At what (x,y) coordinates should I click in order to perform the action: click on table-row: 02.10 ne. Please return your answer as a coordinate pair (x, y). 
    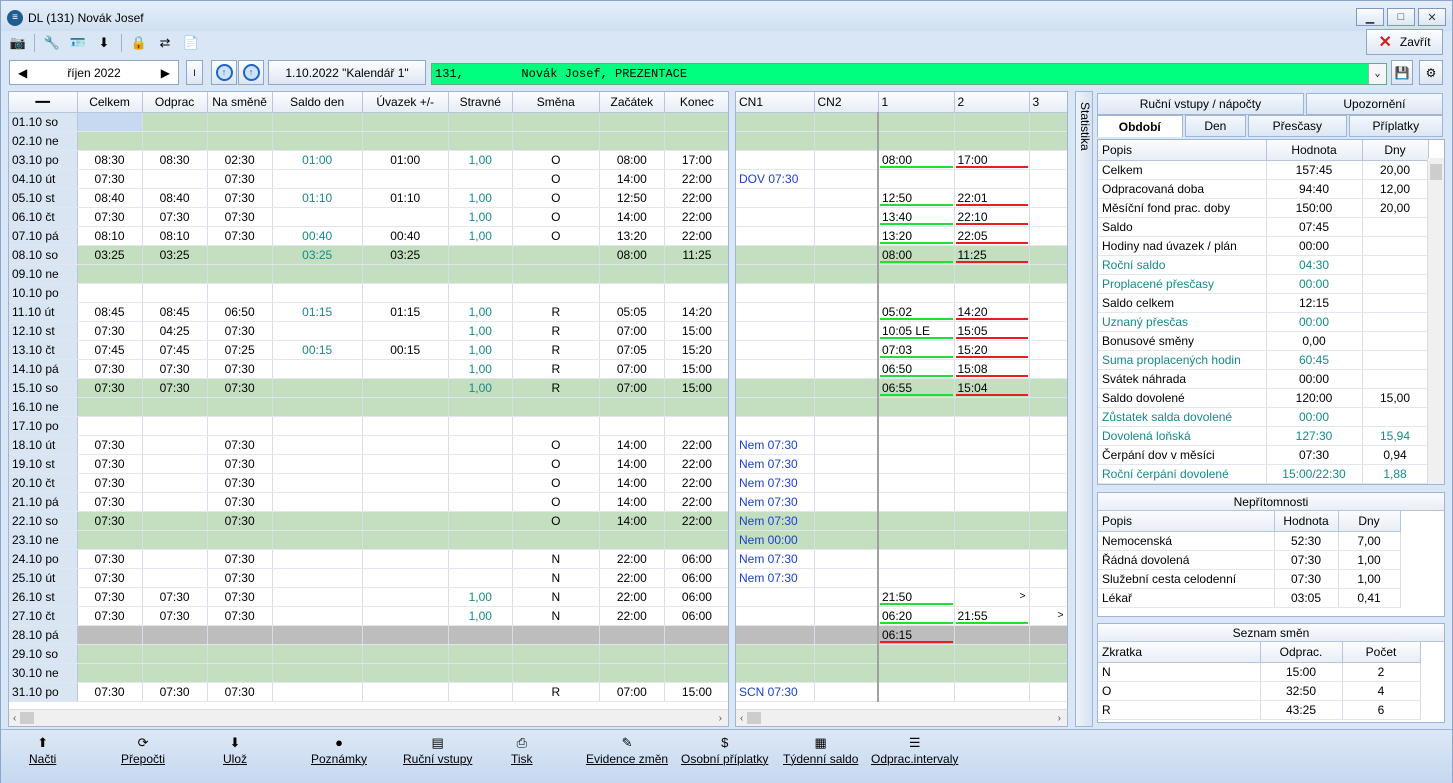
    Looking at the image, I should click on (368, 141).